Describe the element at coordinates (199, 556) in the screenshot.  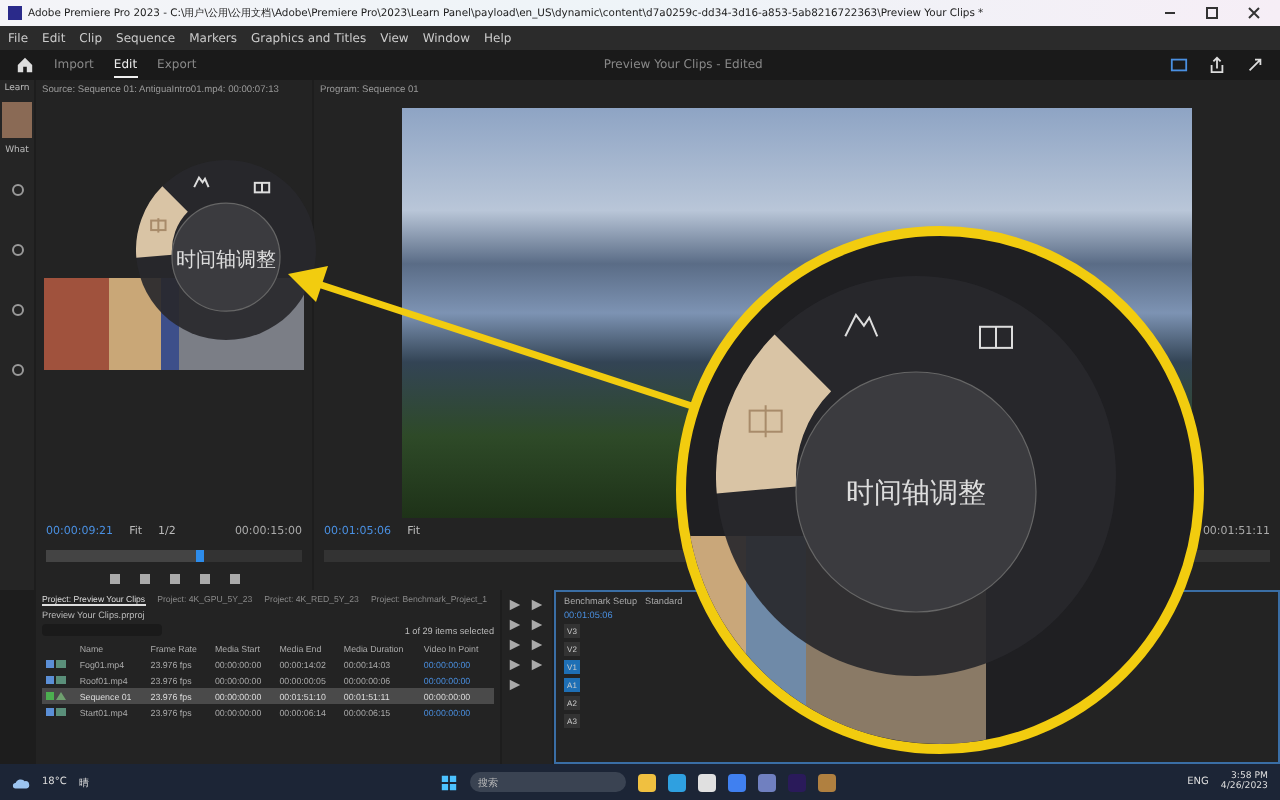
I see `playhead` at that location.